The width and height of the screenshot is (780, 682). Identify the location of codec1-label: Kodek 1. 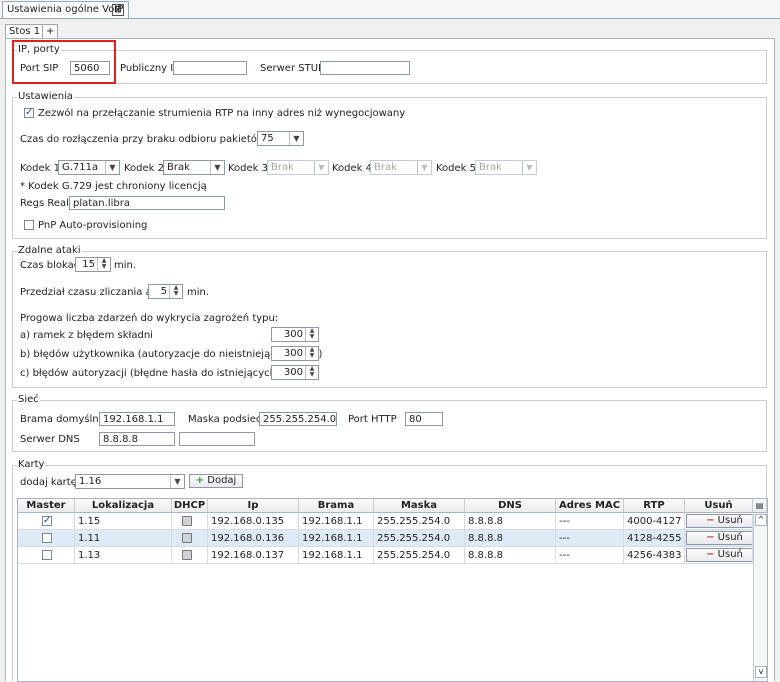
(40, 168).